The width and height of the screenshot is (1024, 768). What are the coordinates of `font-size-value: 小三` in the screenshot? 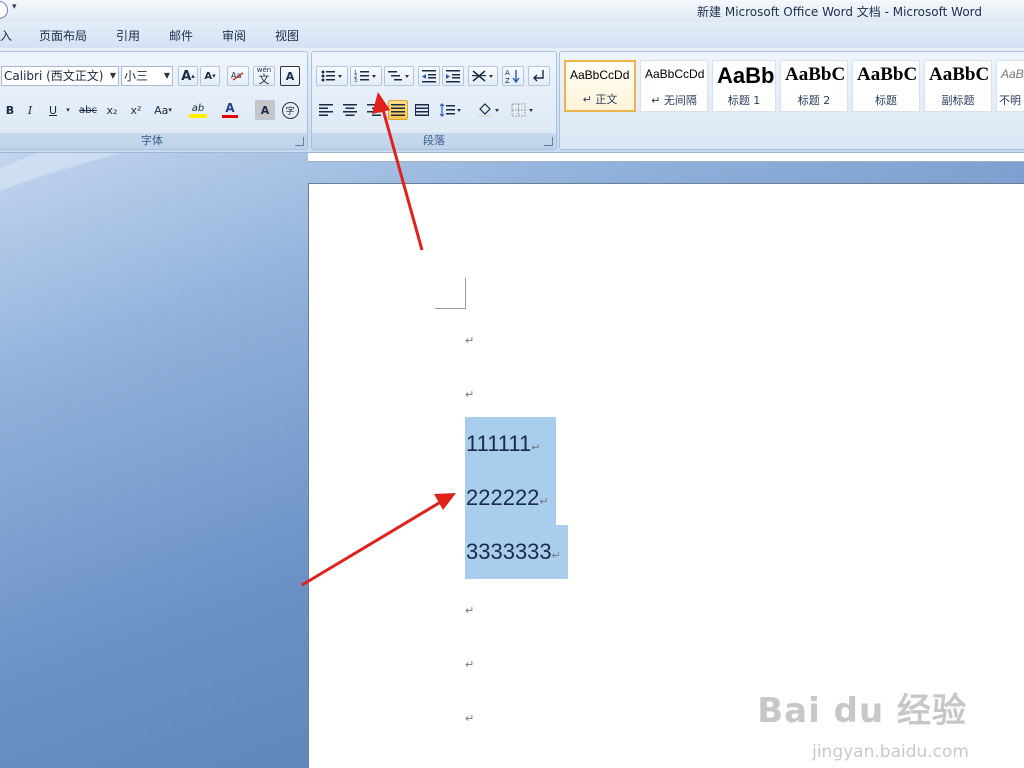 It's located at (136, 76).